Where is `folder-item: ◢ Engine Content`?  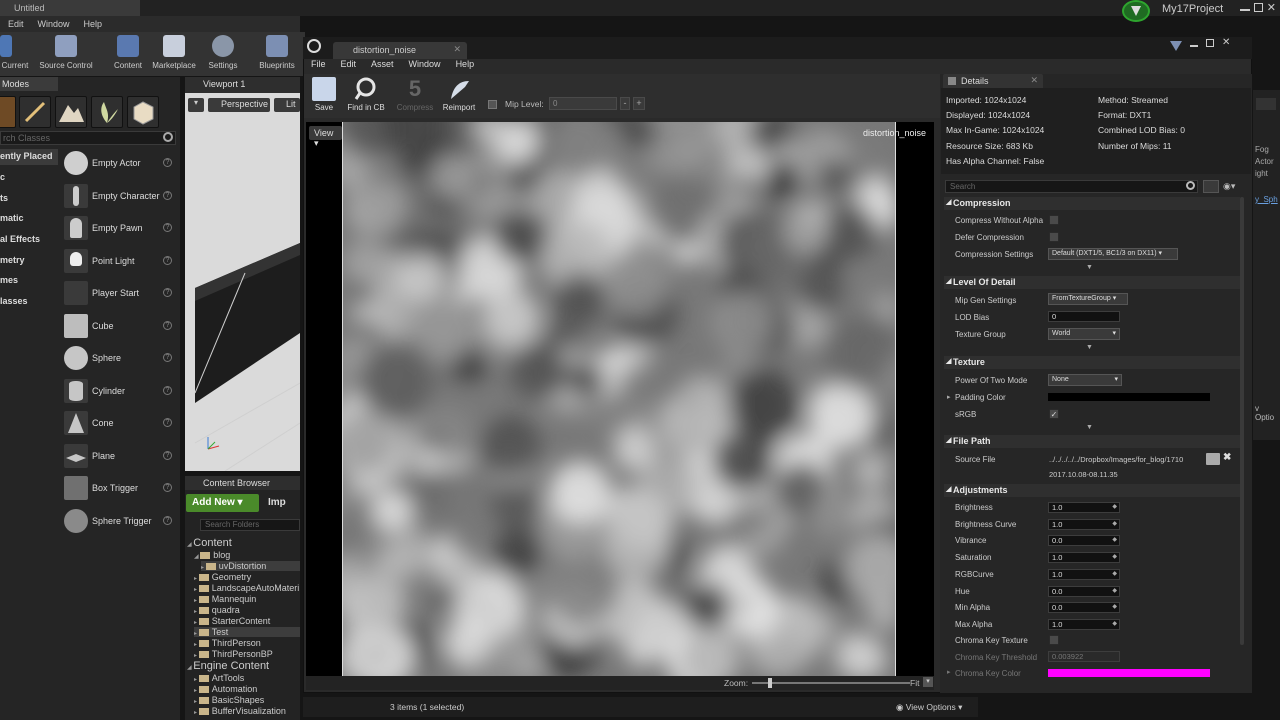 folder-item: ◢ Engine Content is located at coordinates (228, 666).